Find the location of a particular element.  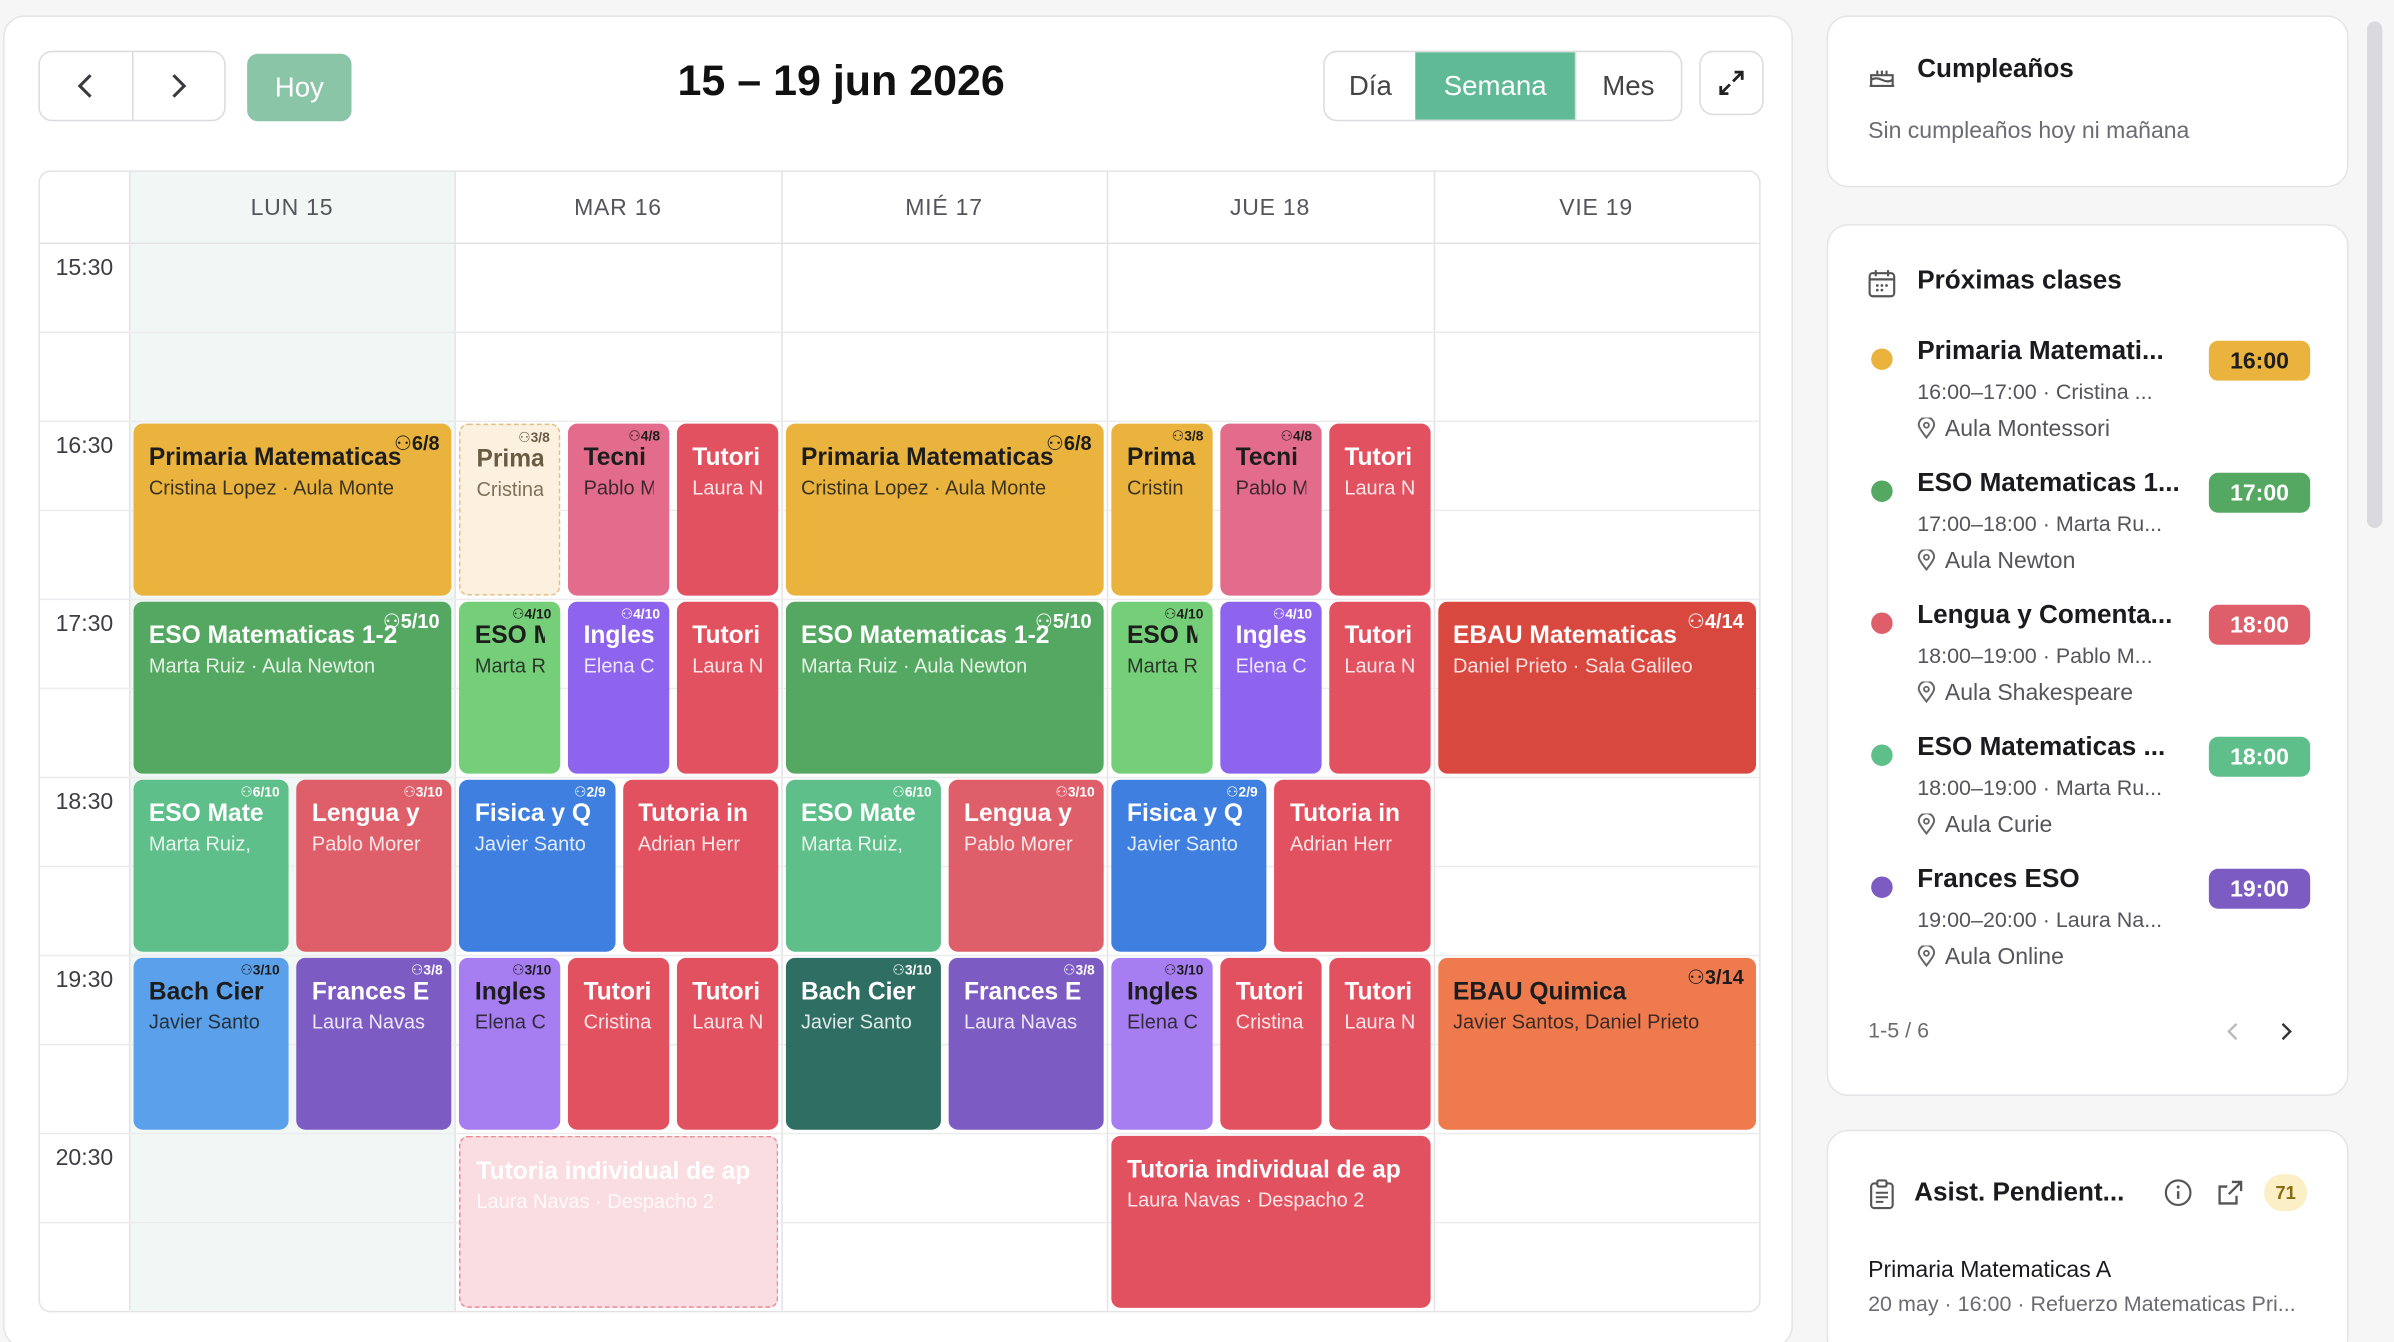

event-subtitle: Laura Navas is located at coordinates (1020, 1022).